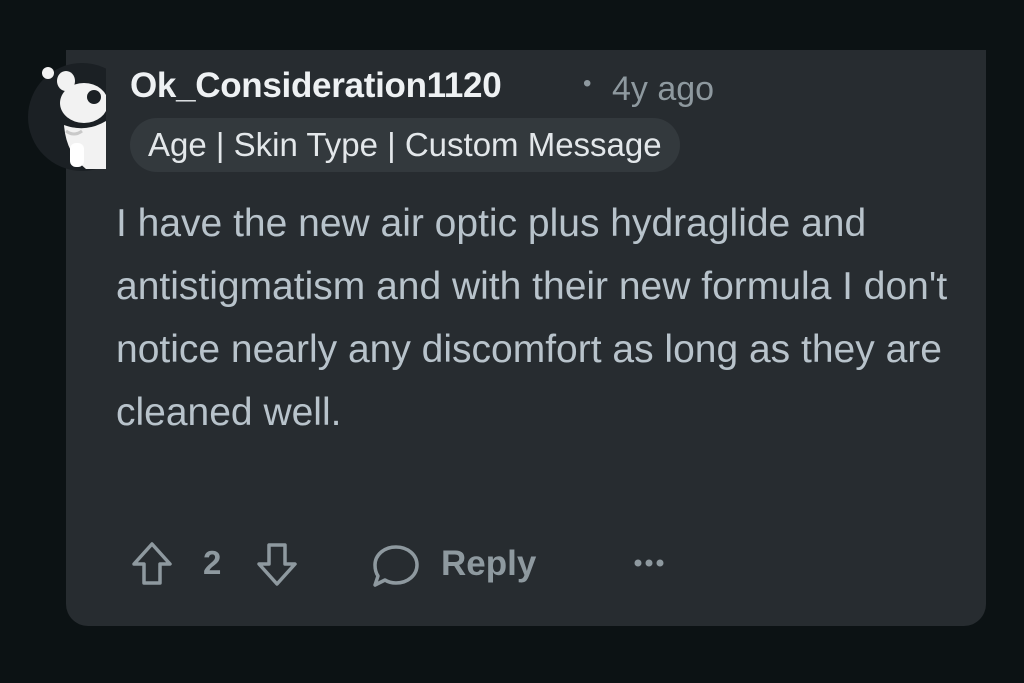 This screenshot has width=1024, height=683. I want to click on snoo-avatar-icon, so click(67, 117).